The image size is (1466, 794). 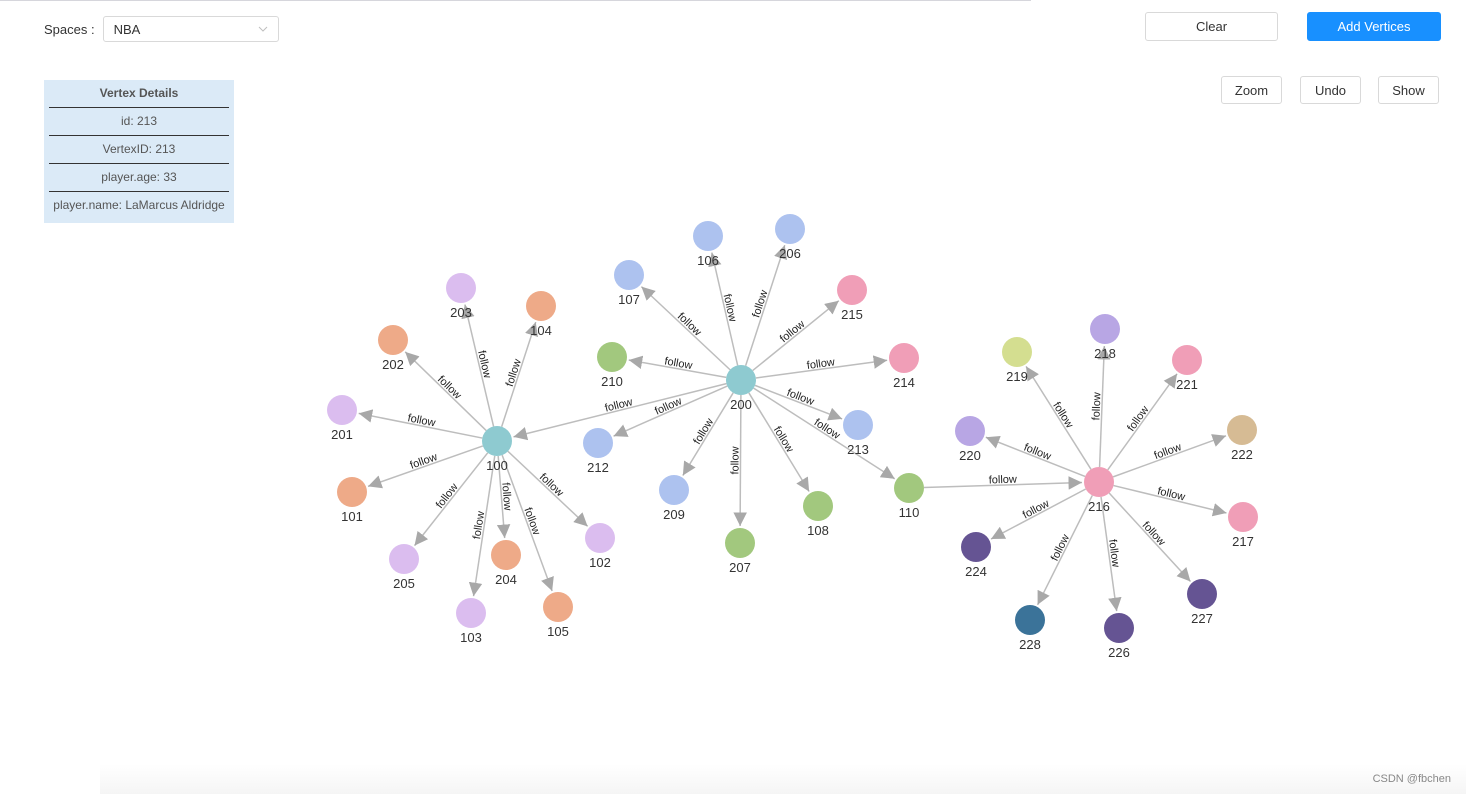 I want to click on edge-100-201: follow, so click(x=420, y=424).